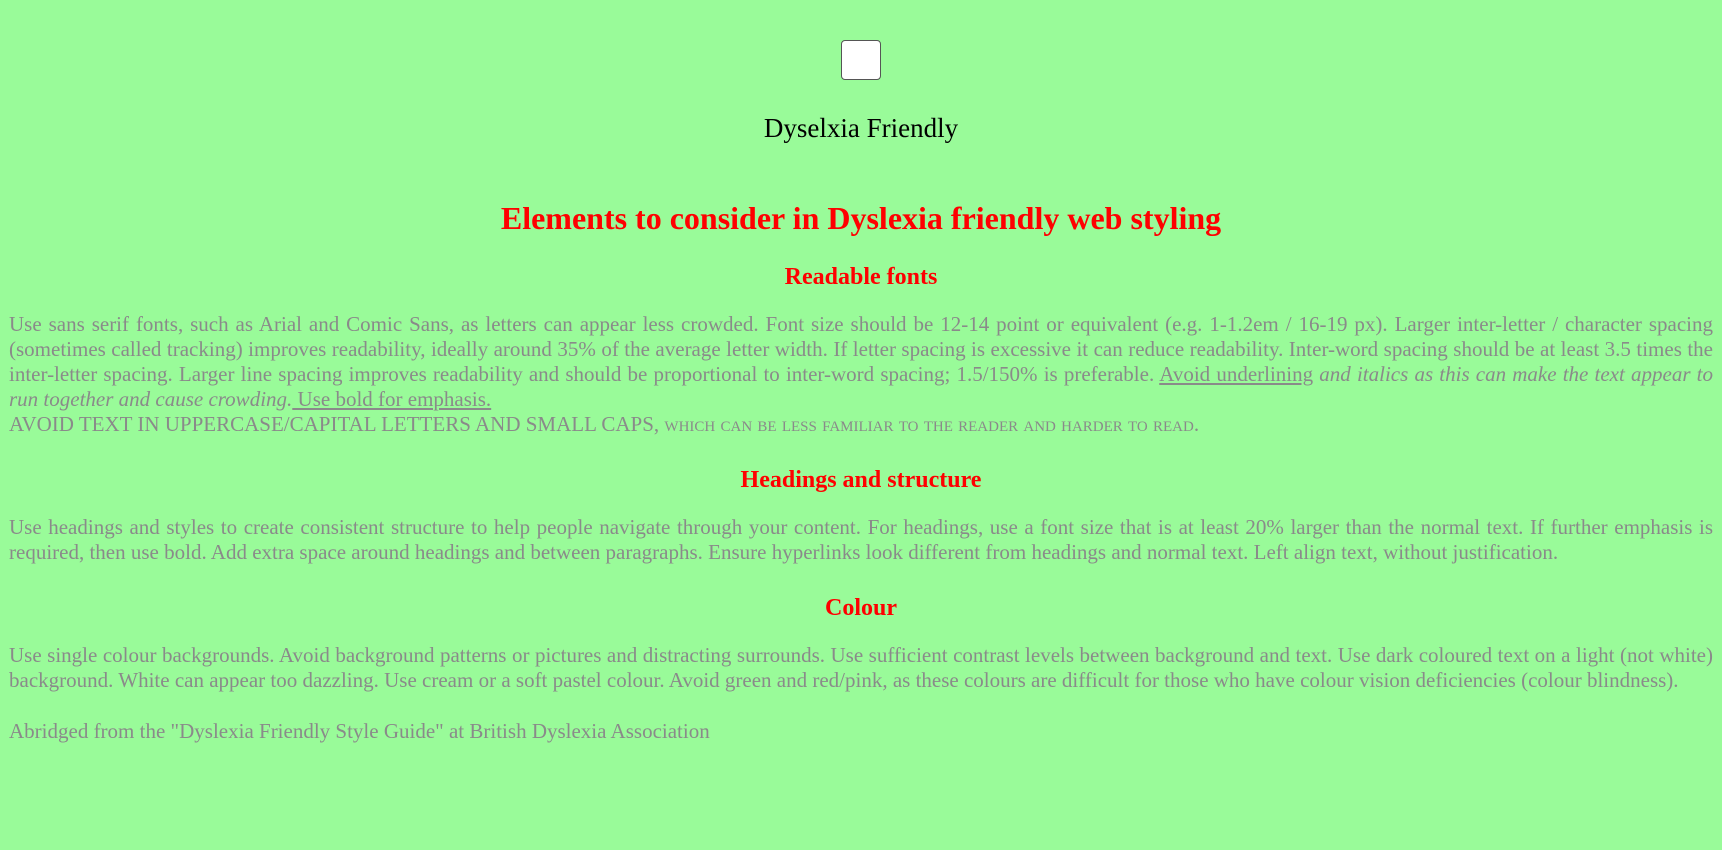  I want to click on fonts-text-bold-note: Use bold for emphasis., so click(392, 399).